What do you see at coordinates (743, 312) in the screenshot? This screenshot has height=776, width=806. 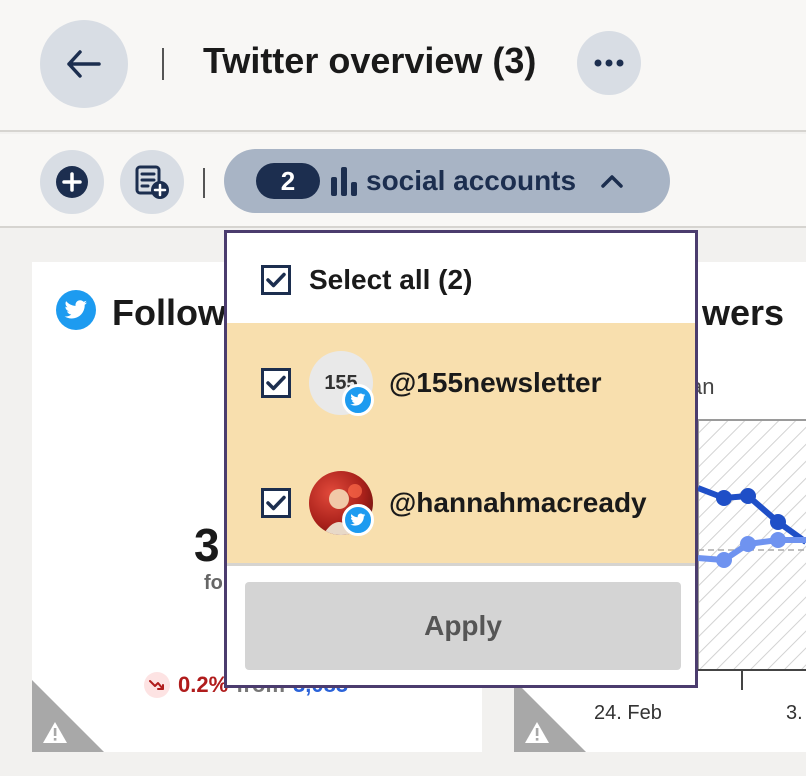 I see `followers-chart-title: wers` at bounding box center [743, 312].